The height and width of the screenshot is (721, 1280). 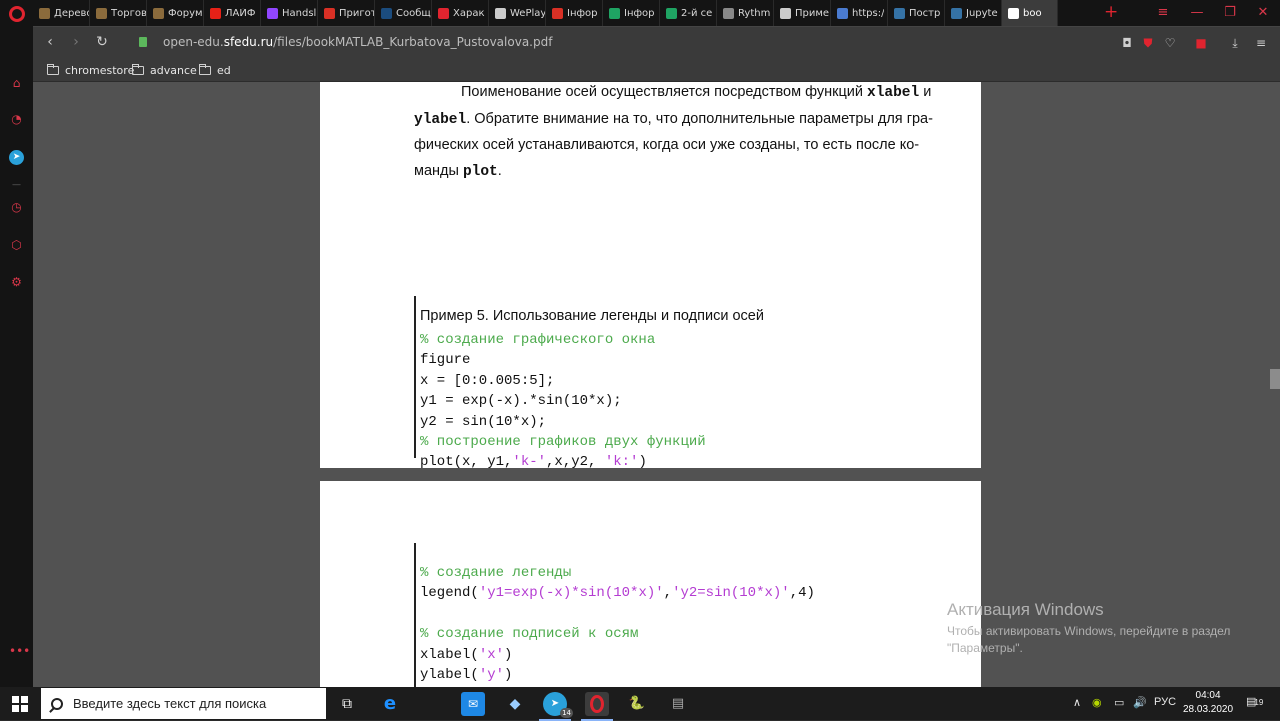 I want to click on language-indicator: РУС, so click(x=1165, y=702).